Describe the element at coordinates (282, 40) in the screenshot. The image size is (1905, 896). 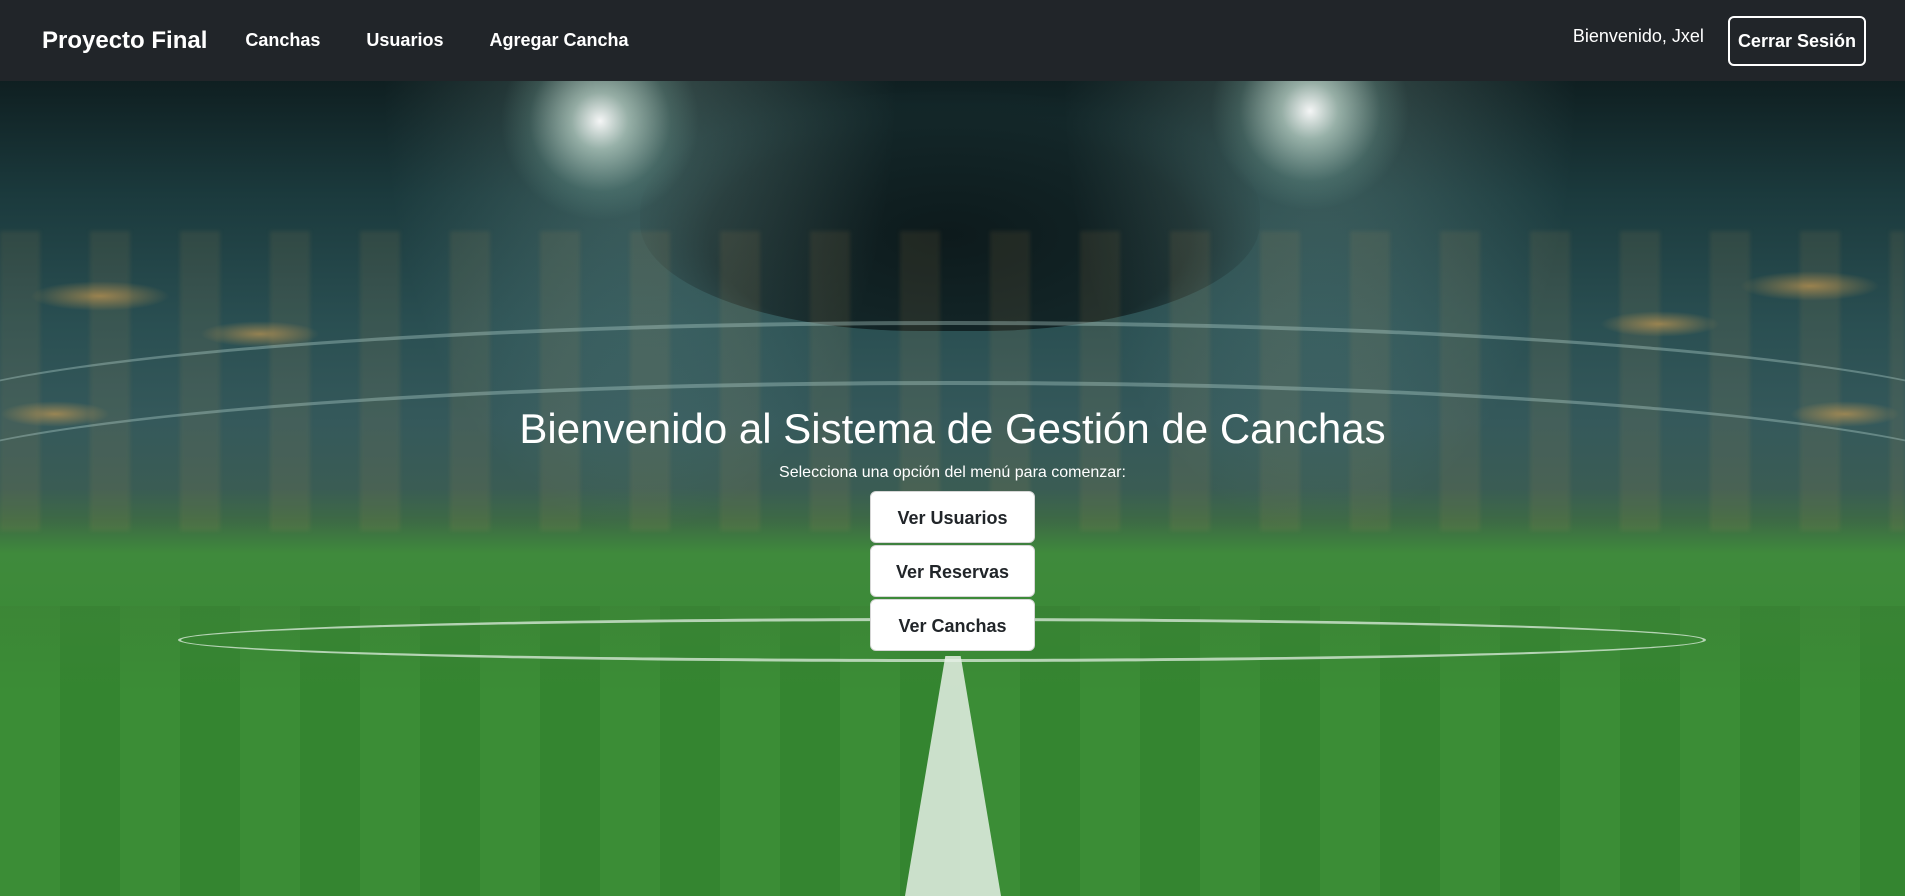
I see `nav-link-canchas: Canchas` at that location.